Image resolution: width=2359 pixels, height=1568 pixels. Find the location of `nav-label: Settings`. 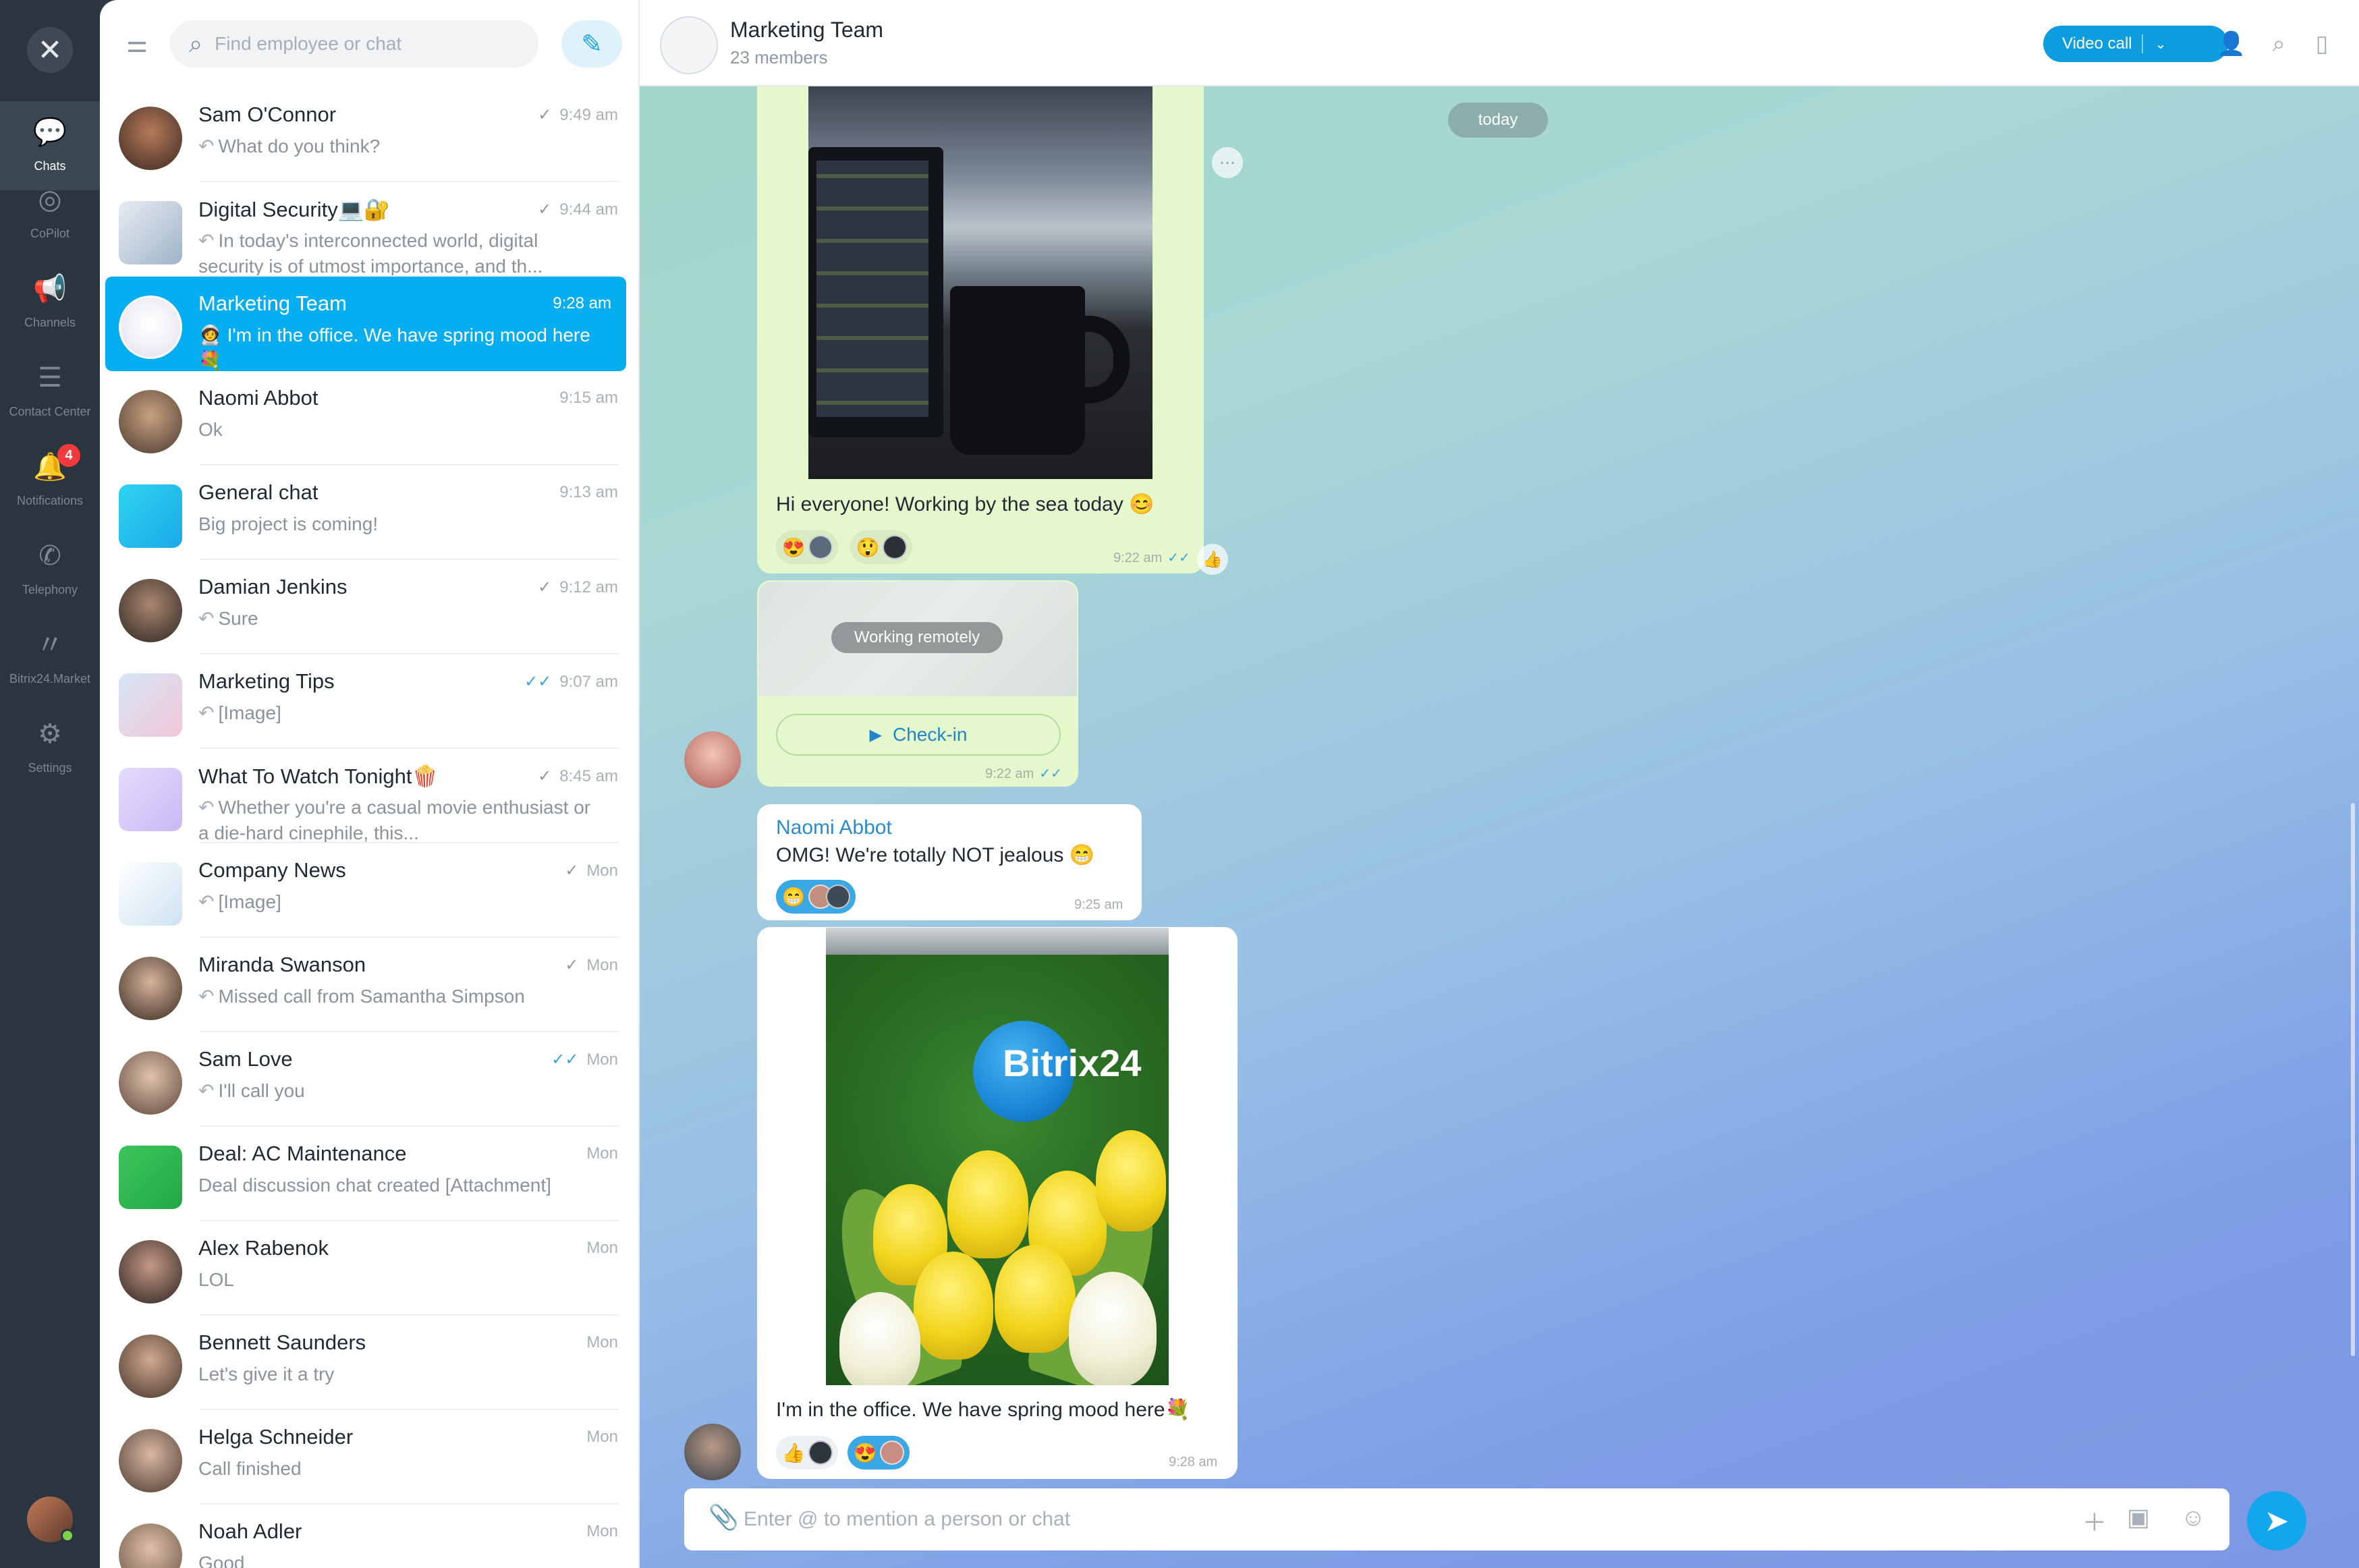

nav-label: Settings is located at coordinates (50, 767).